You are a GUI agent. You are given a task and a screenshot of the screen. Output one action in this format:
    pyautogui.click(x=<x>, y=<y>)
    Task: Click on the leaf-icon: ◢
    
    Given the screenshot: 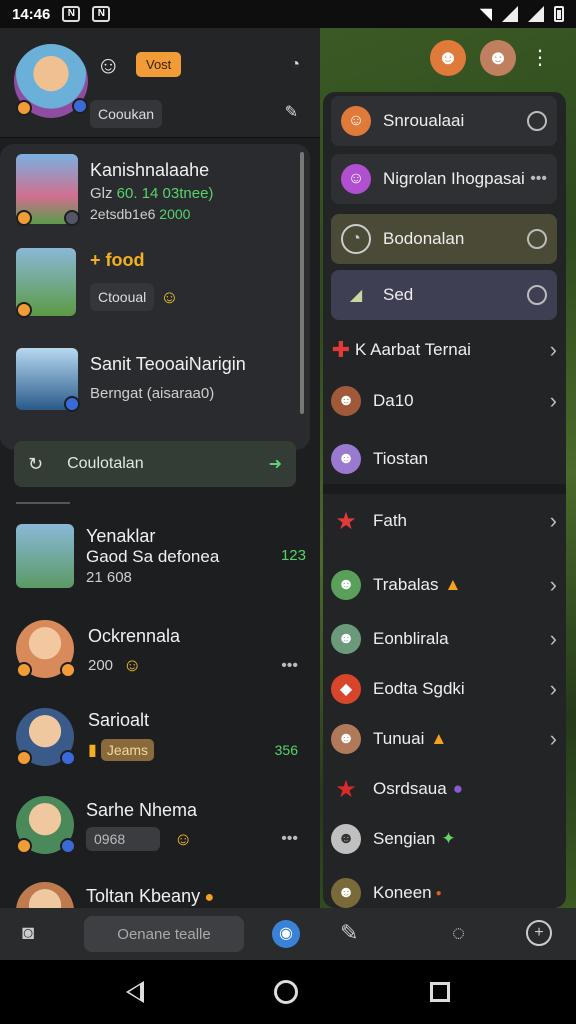 What is the action you would take?
    pyautogui.click(x=356, y=295)
    